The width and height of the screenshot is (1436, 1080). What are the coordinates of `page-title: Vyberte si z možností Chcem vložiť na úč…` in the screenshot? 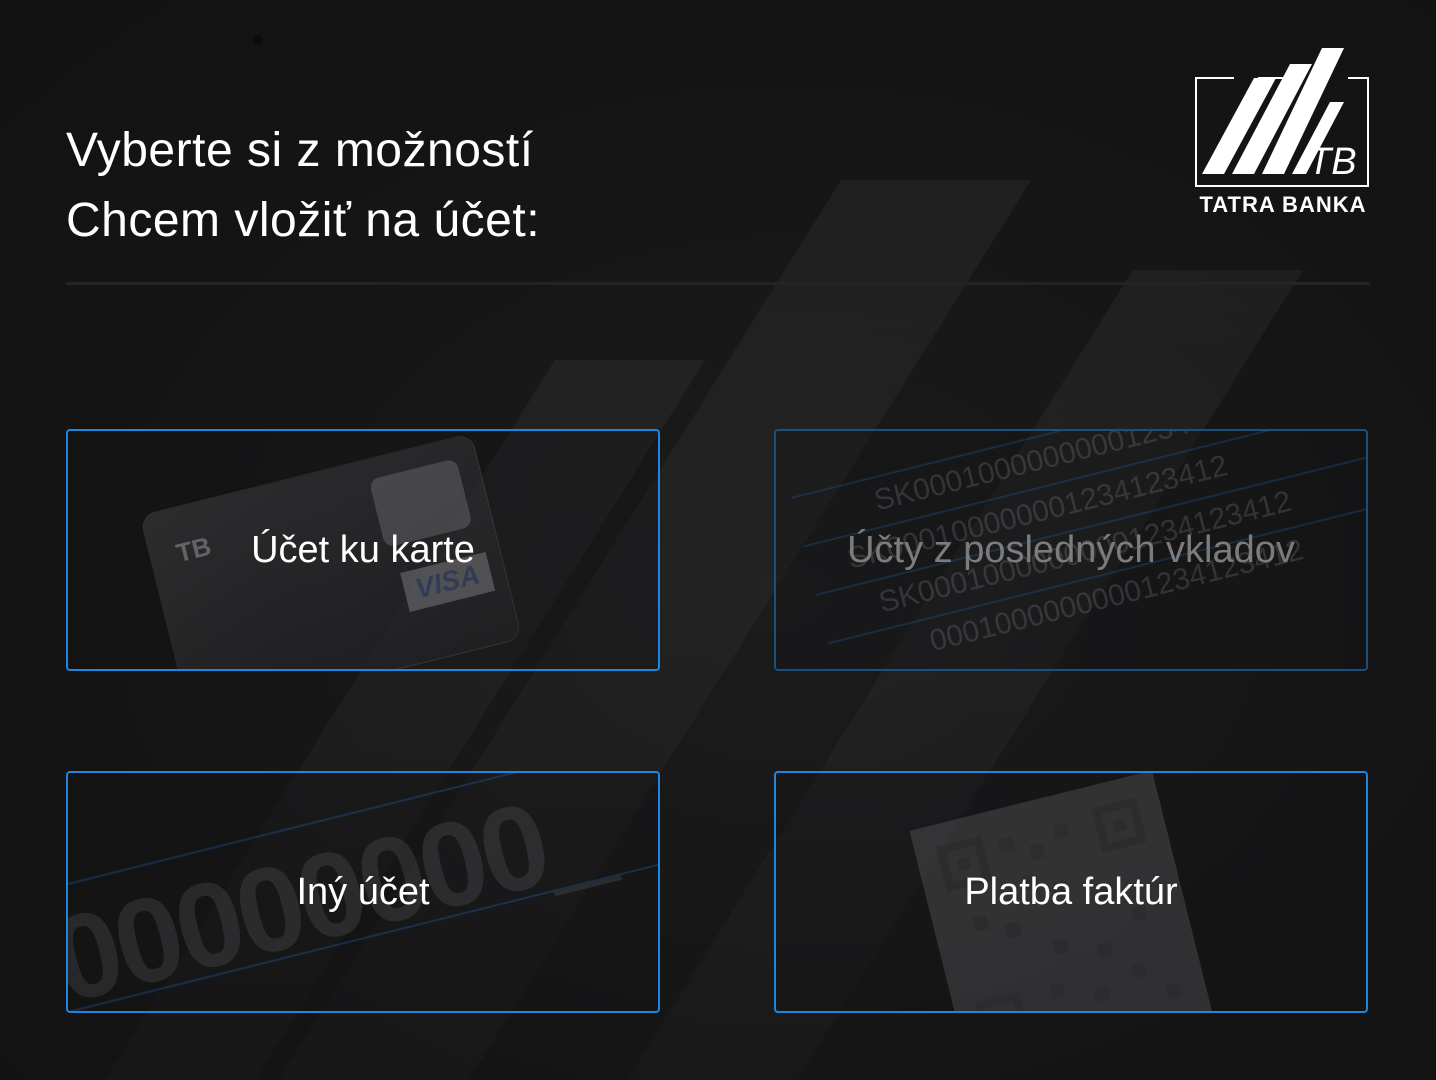 It's located at (303, 186).